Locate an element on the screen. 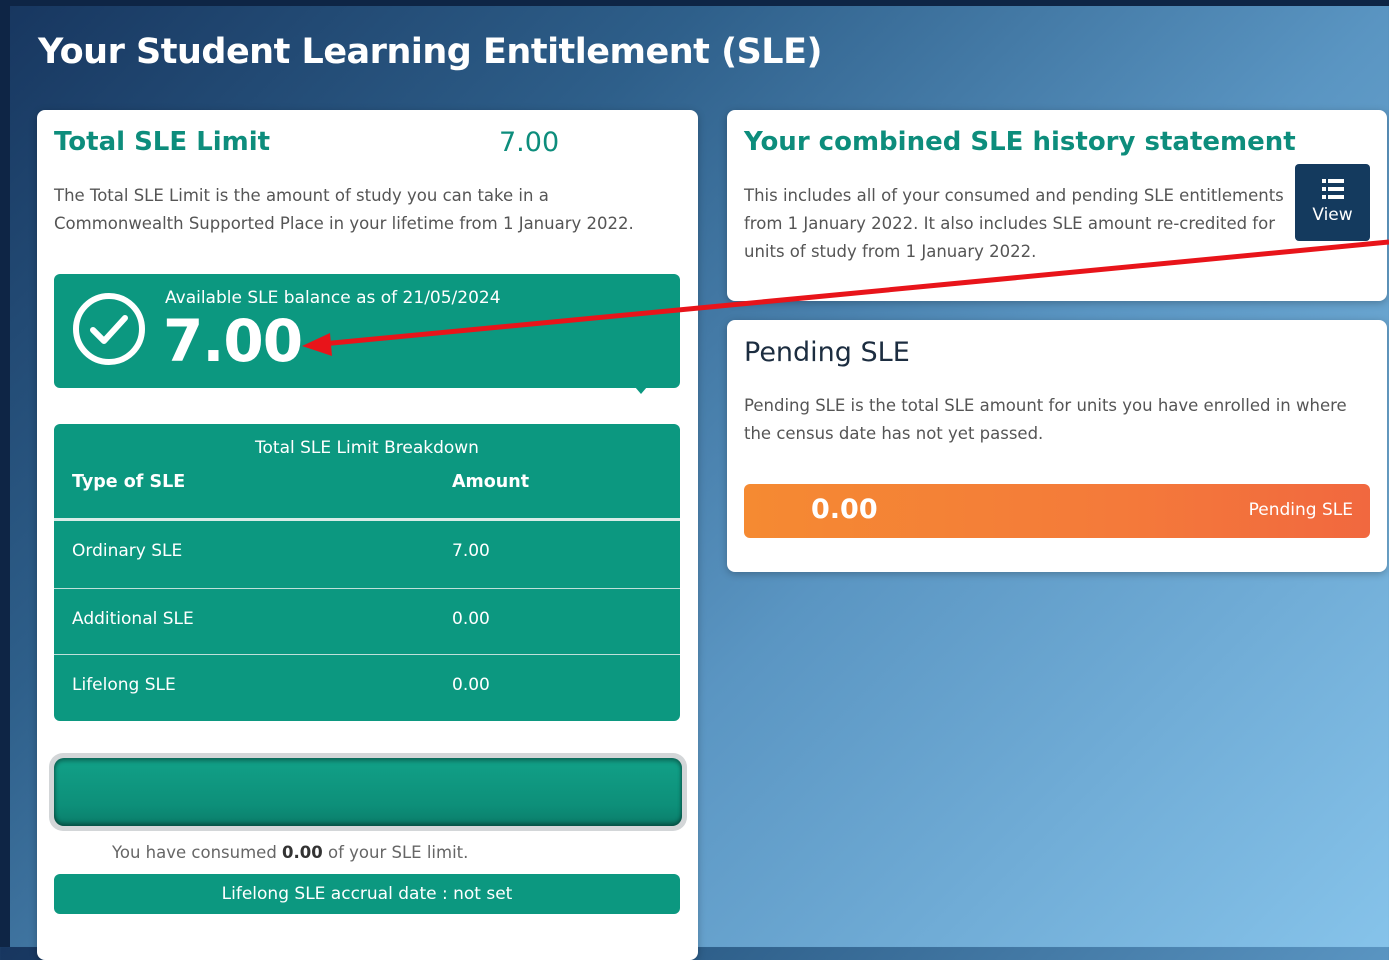  progress-track is located at coordinates (368, 792).